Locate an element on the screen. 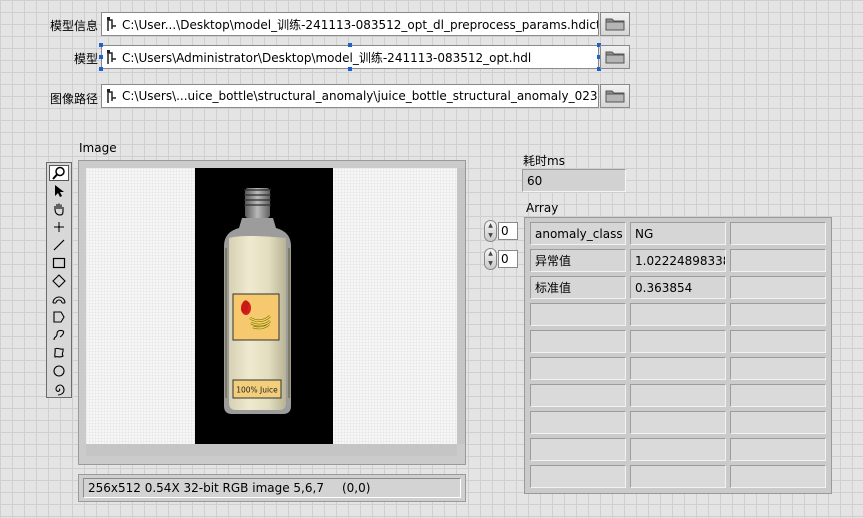  model-info-label: 模型信息 is located at coordinates (74, 26).